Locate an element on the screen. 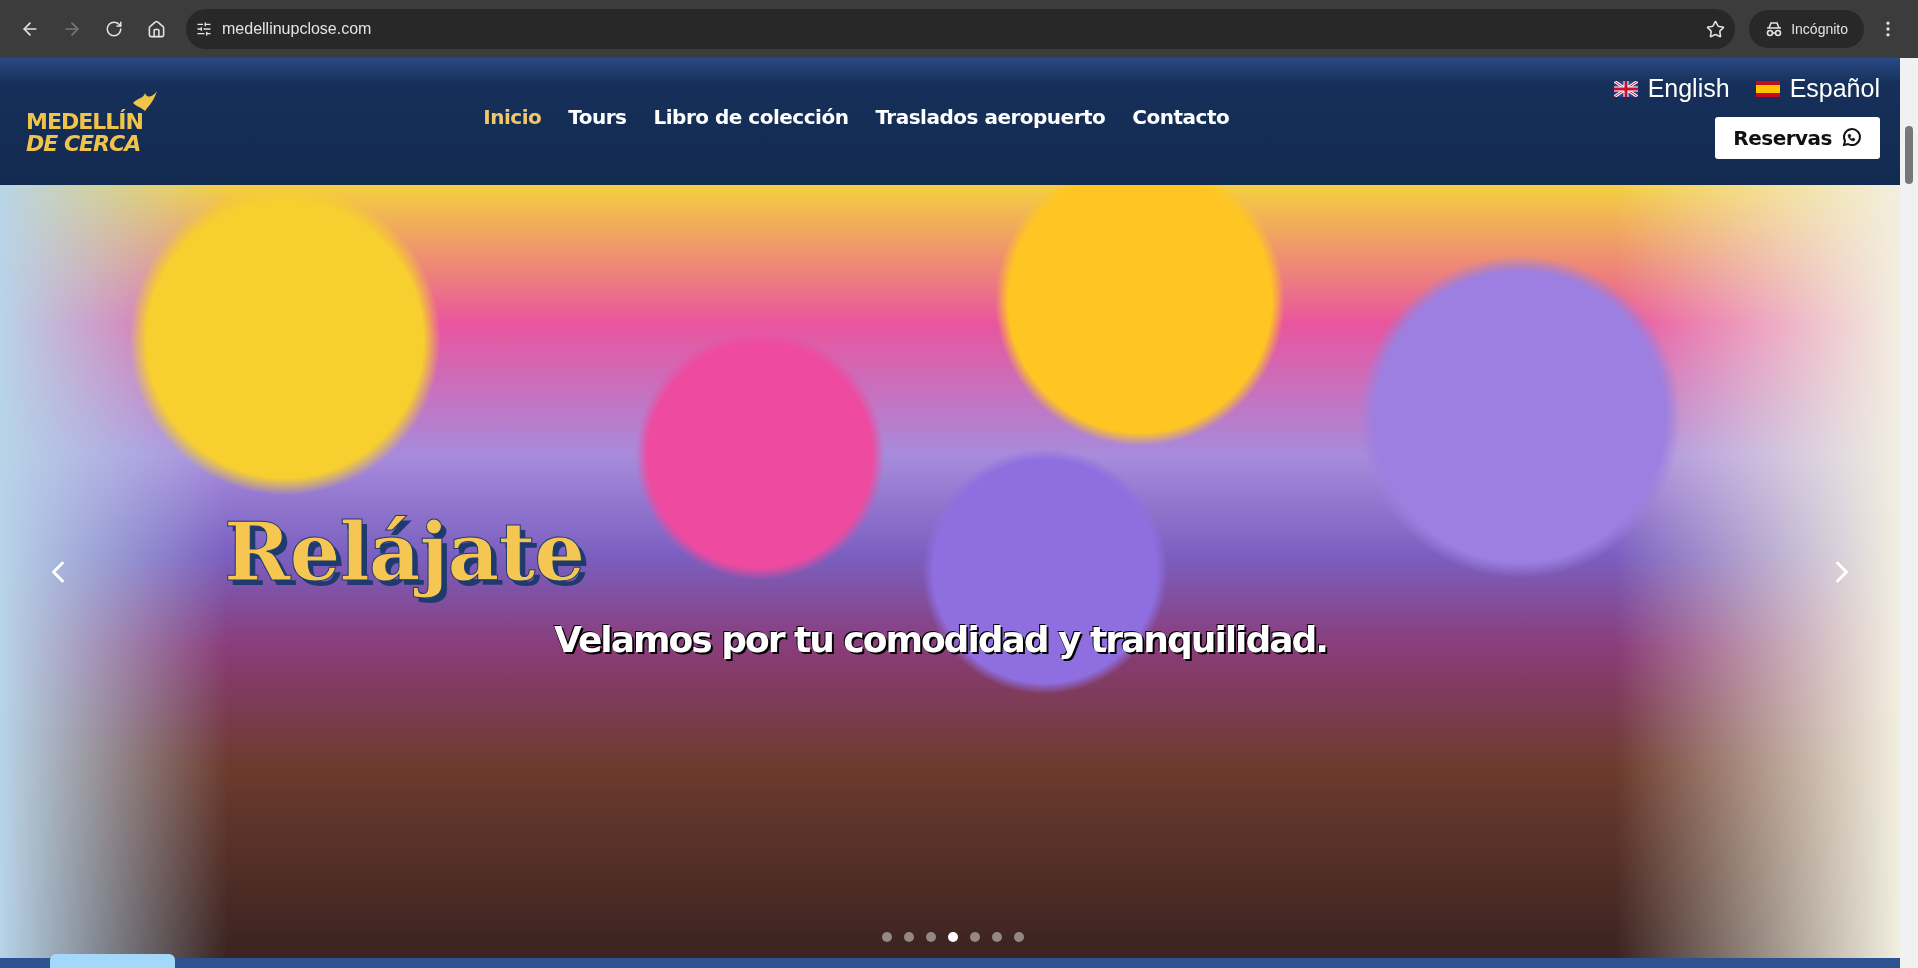  reload-icon is located at coordinates (114, 29).